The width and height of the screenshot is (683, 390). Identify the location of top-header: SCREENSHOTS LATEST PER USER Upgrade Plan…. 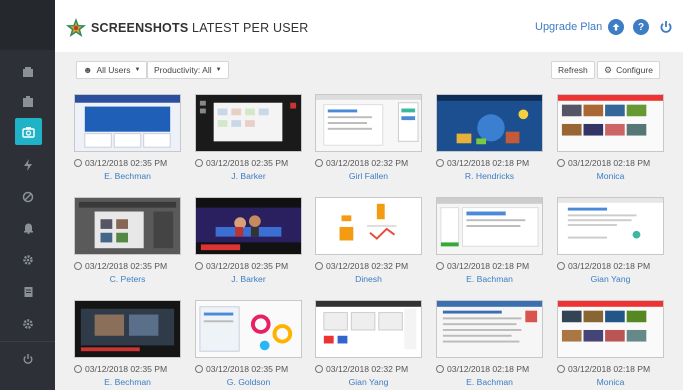
(369, 26).